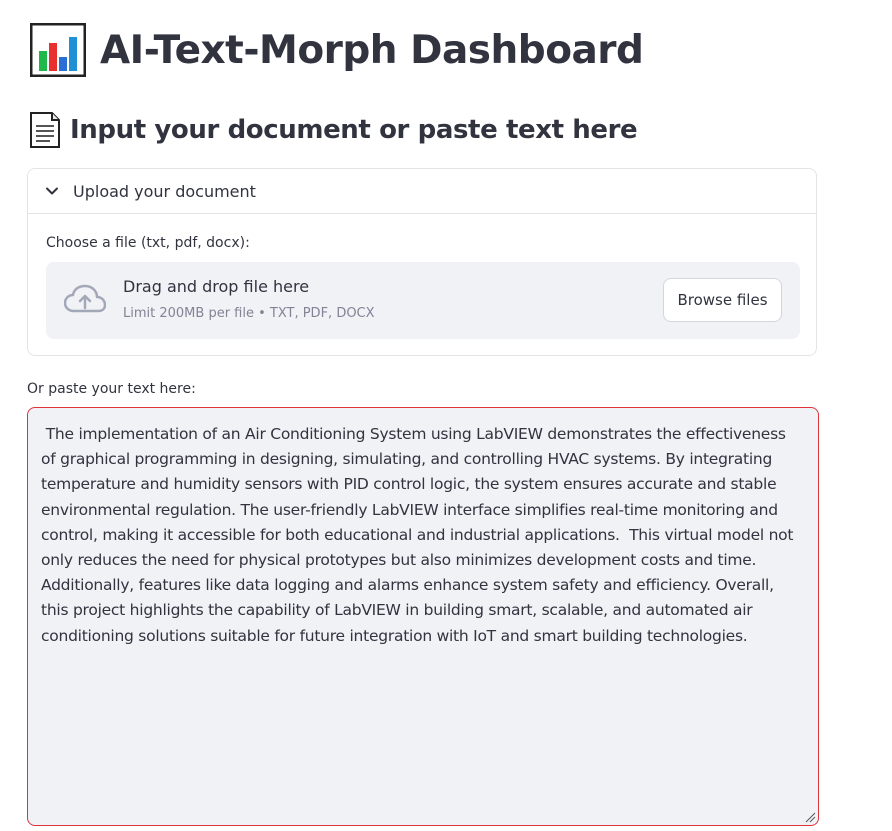 The image size is (892, 831). I want to click on cloud-upload-icon, so click(85, 298).